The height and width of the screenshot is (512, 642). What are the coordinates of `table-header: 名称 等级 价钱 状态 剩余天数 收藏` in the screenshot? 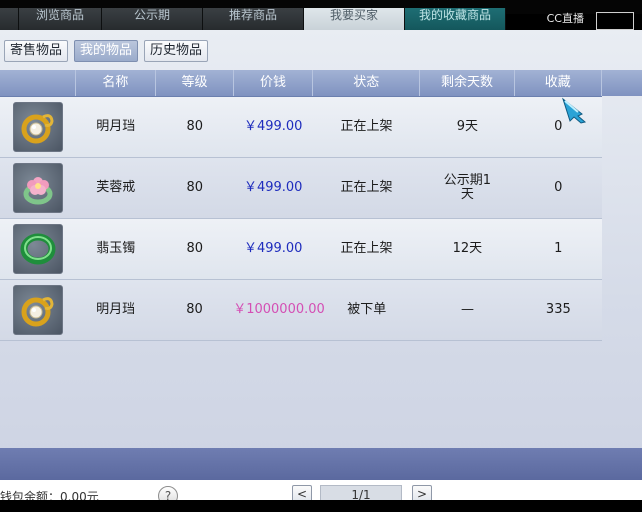 It's located at (301, 83).